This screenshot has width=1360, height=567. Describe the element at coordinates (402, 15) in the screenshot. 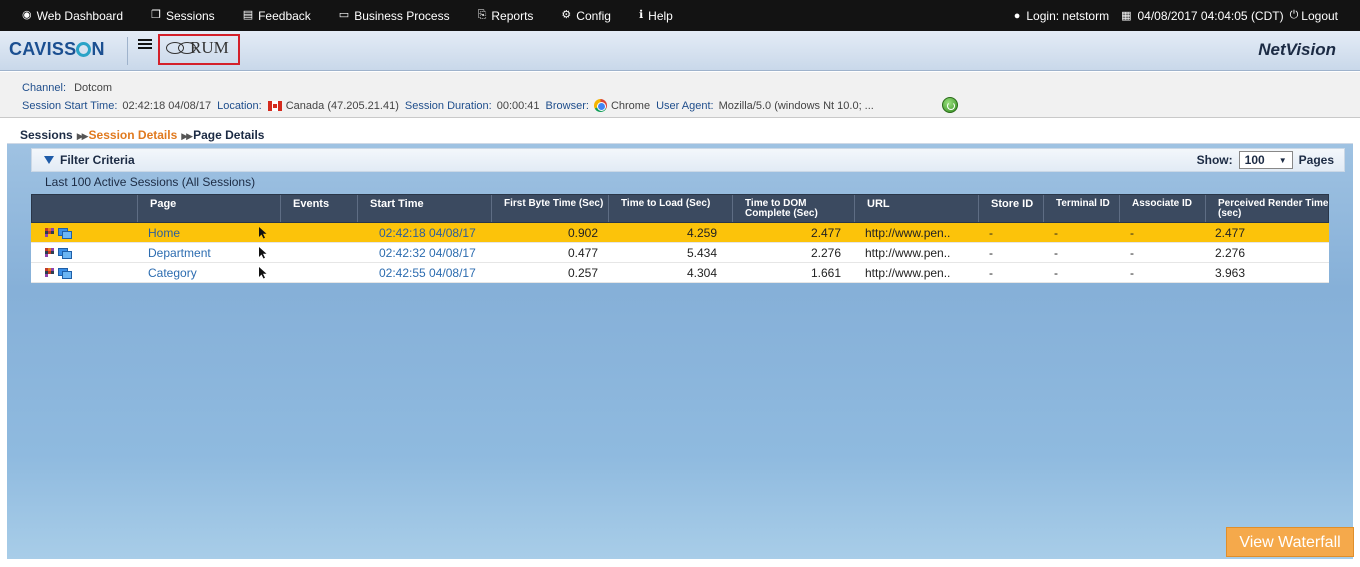

I see `nav-item-label: Business Process` at that location.